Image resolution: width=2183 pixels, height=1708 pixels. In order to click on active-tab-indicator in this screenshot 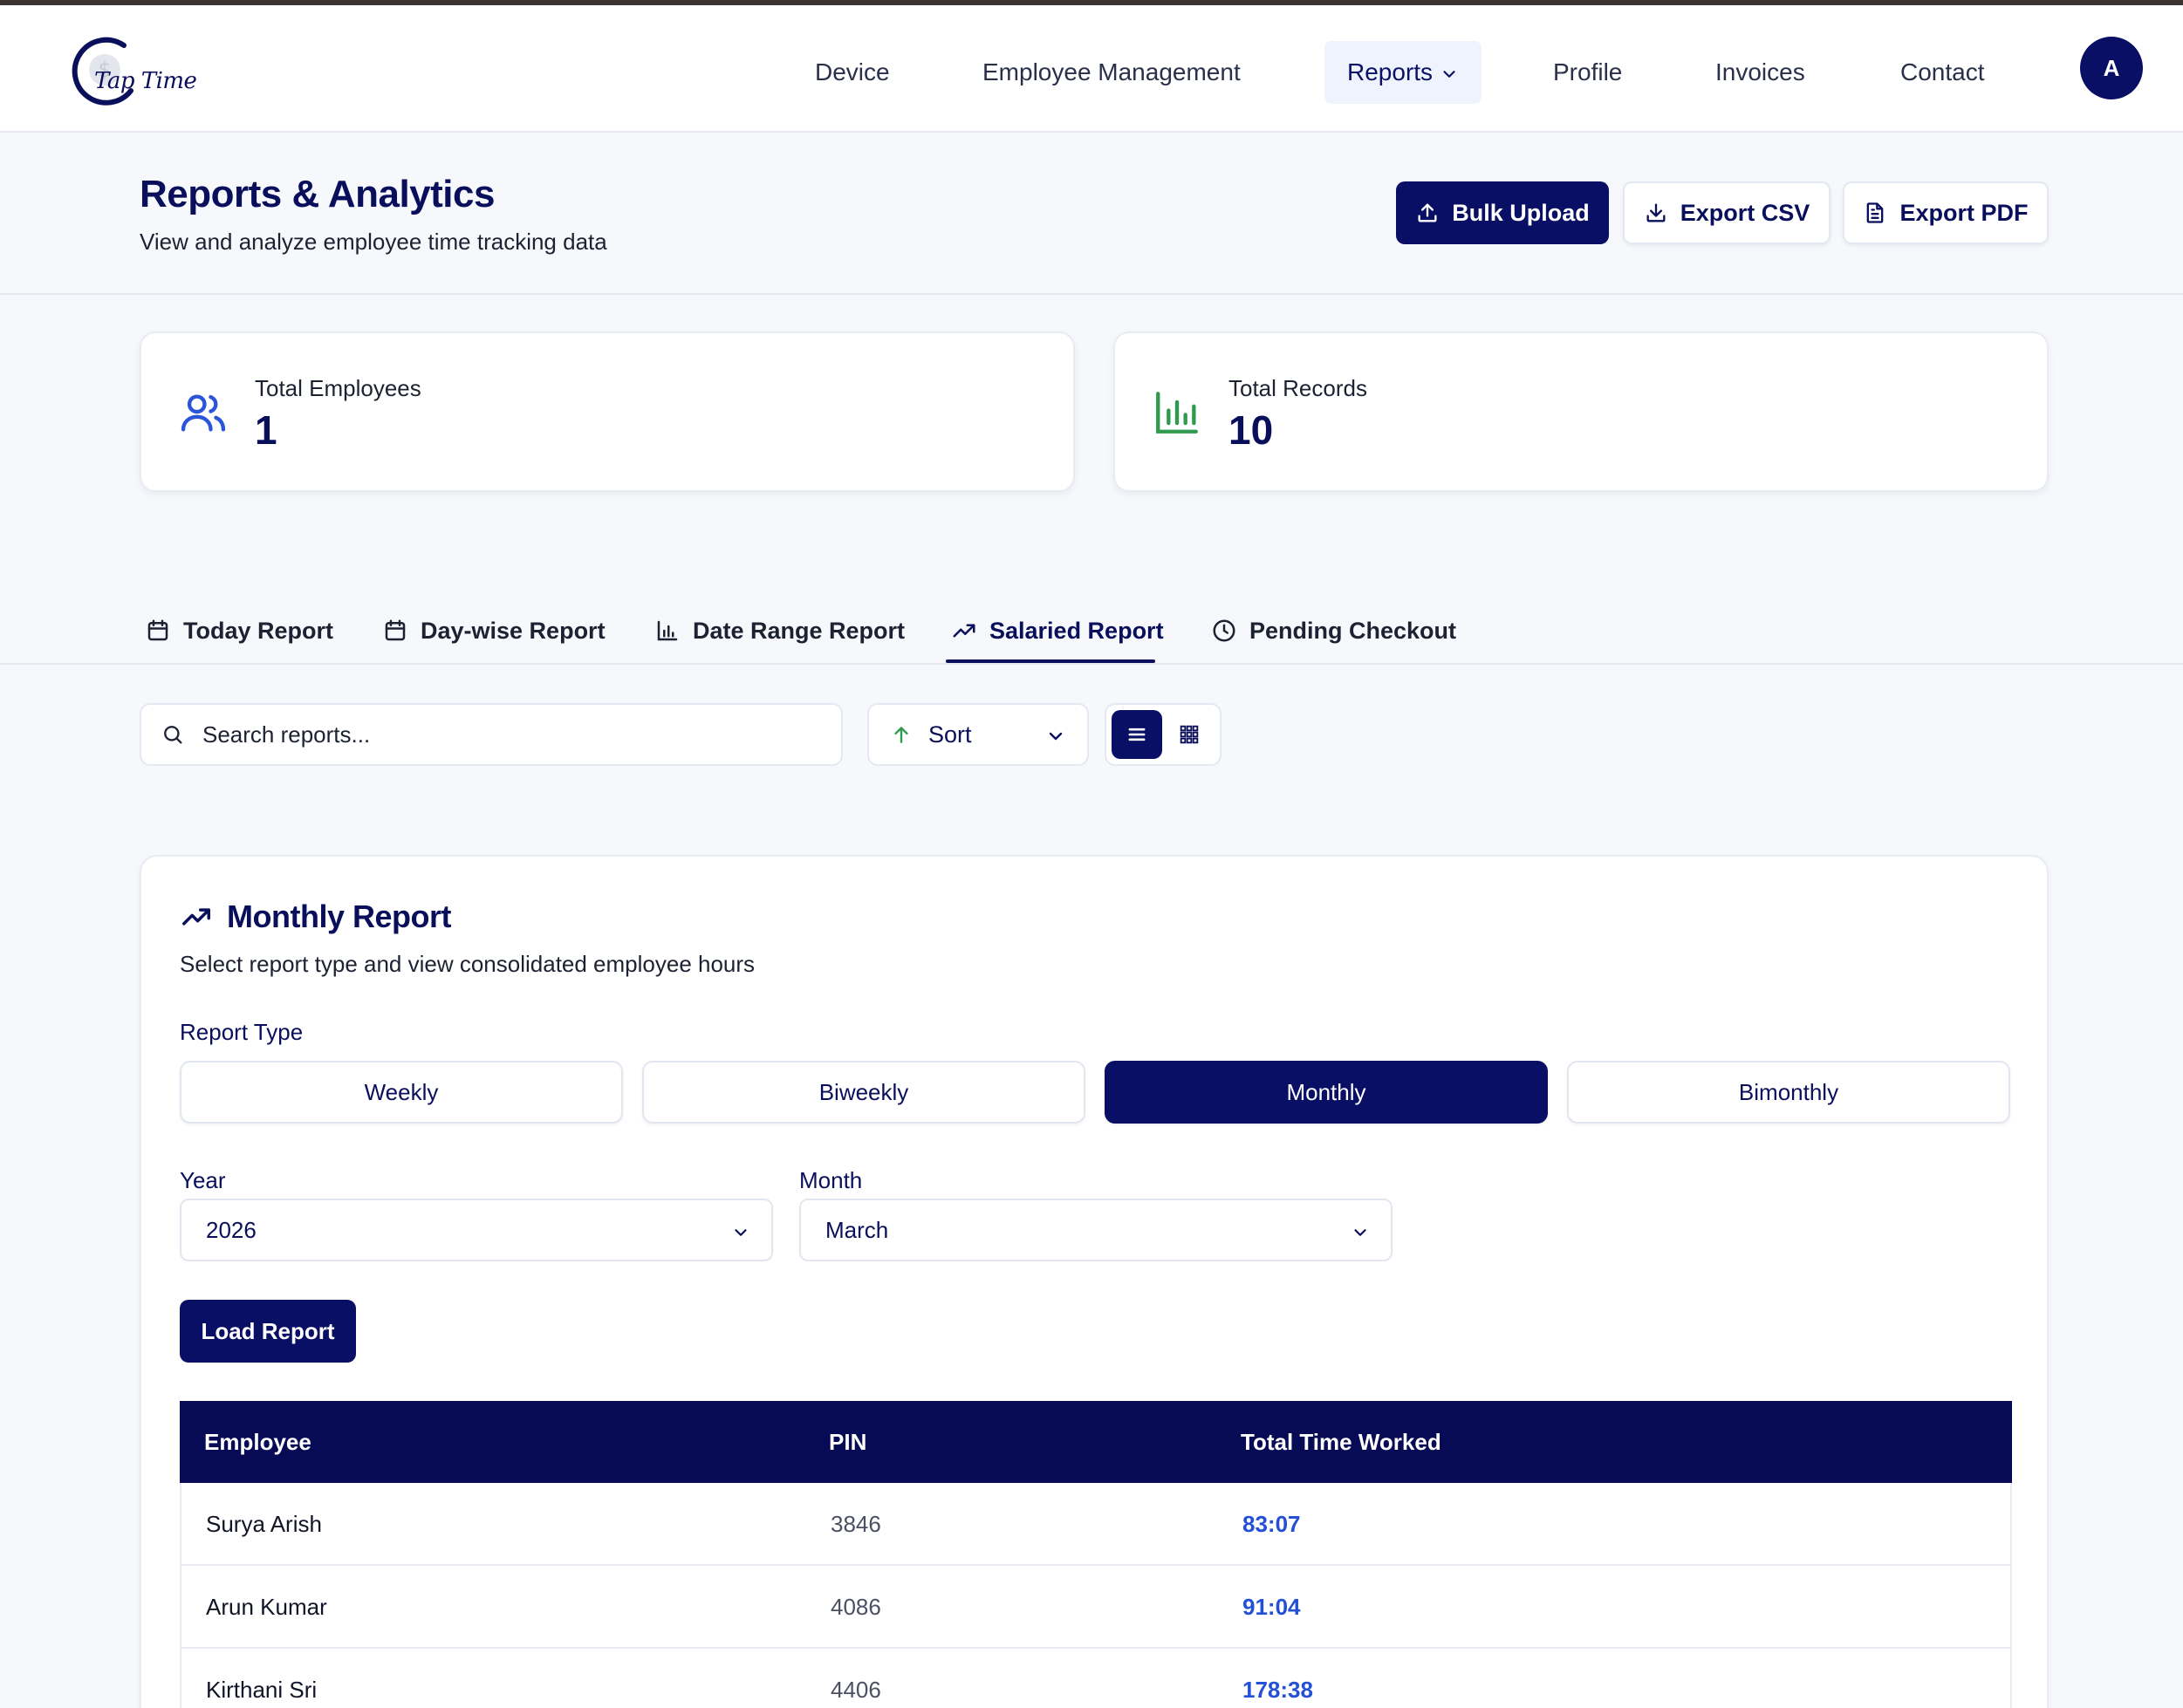, I will do `click(1050, 661)`.